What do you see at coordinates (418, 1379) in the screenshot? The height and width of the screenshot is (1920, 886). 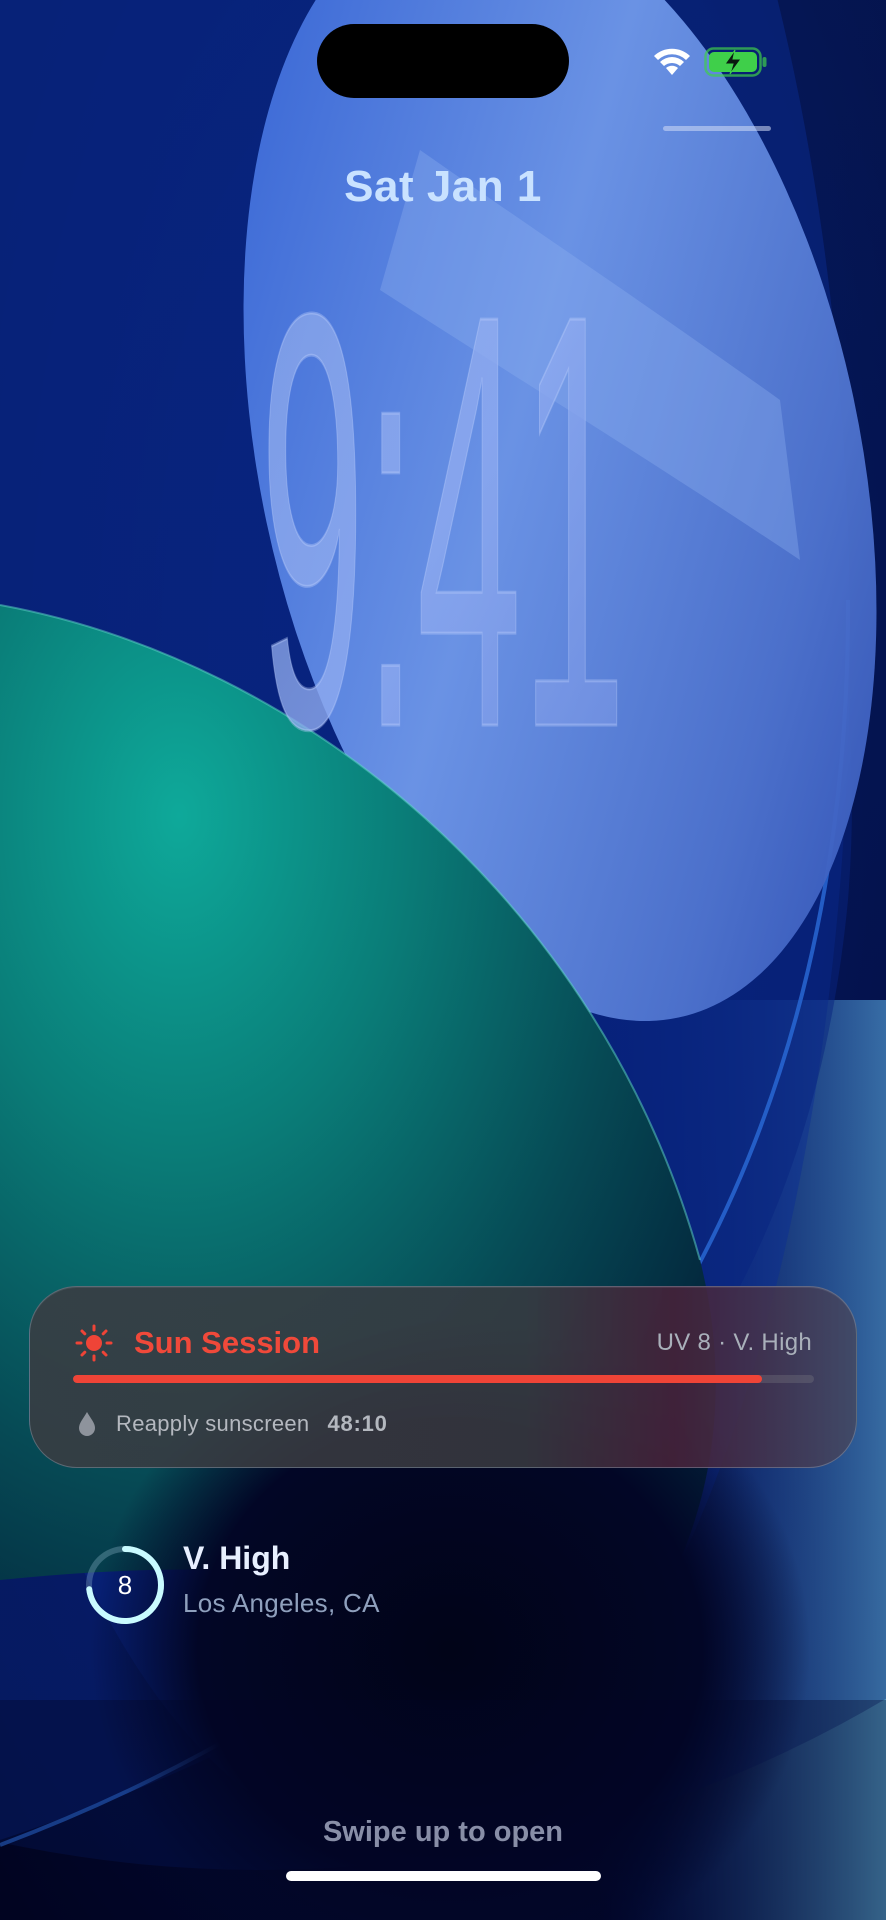 I see `session-progress-fill` at bounding box center [418, 1379].